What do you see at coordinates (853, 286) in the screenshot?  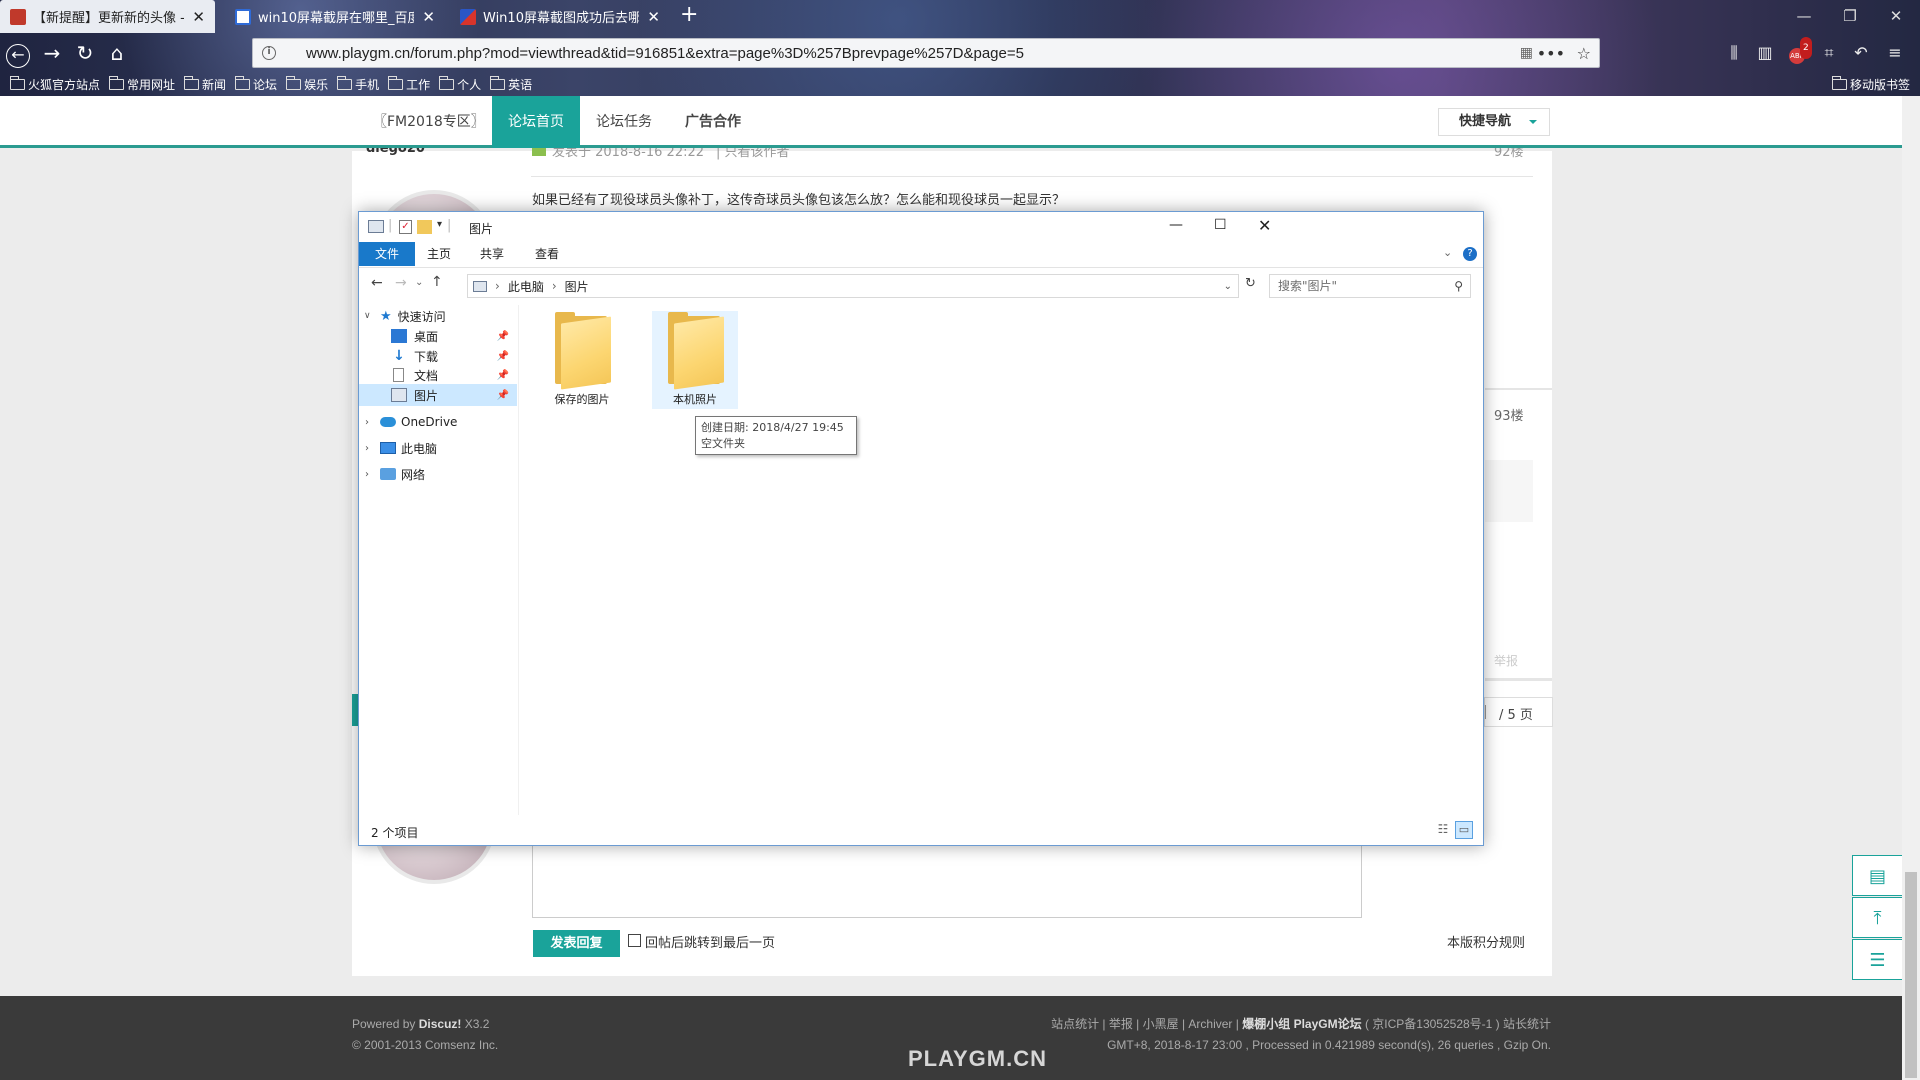 I see `address-bar: › 此电脑 › 图片 ⌄` at bounding box center [853, 286].